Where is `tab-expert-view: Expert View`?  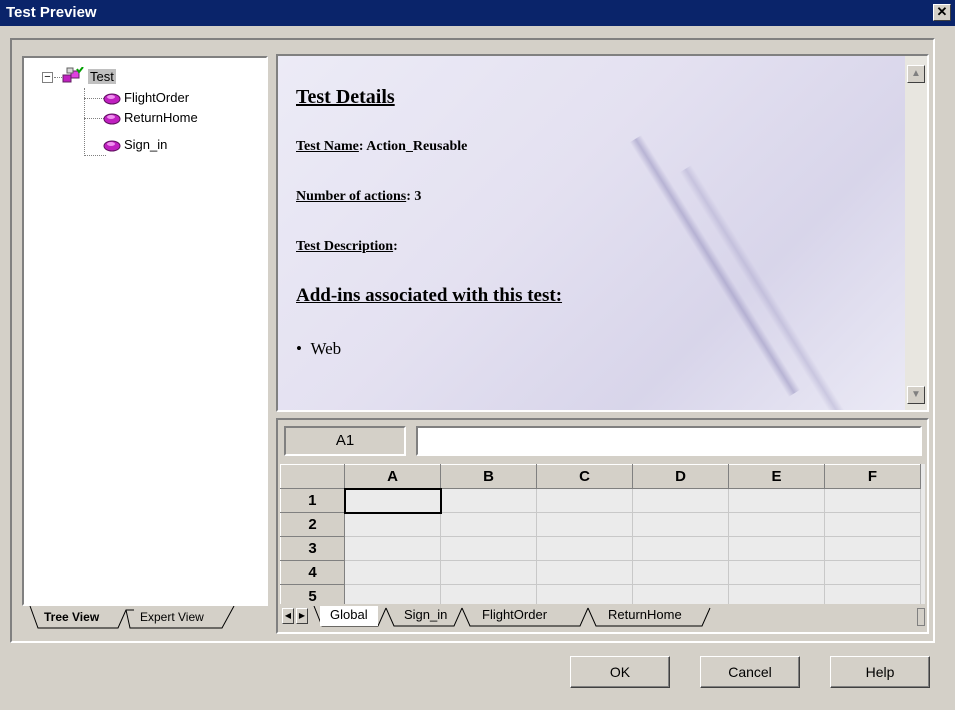
tab-expert-view: Expert View is located at coordinates (172, 618).